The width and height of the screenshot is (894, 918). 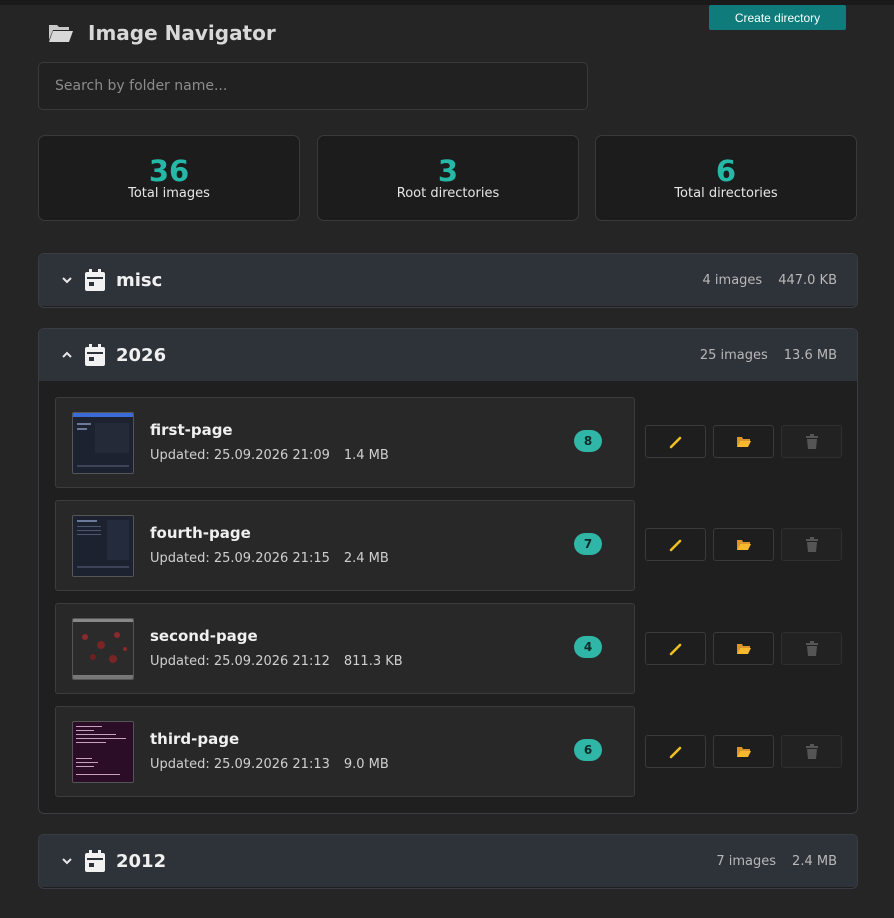 What do you see at coordinates (169, 170) in the screenshot?
I see `stat-value: 36` at bounding box center [169, 170].